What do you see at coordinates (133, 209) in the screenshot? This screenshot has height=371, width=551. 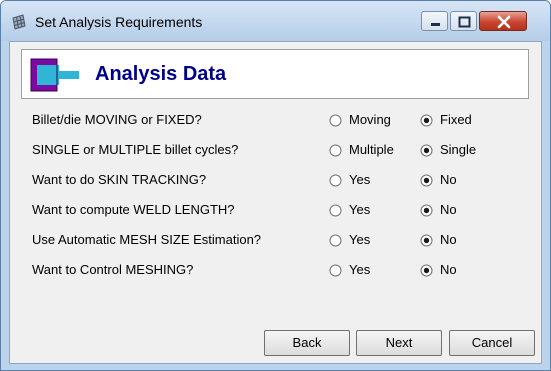 I see `question-label: Want to compute WELD LENGTH?` at bounding box center [133, 209].